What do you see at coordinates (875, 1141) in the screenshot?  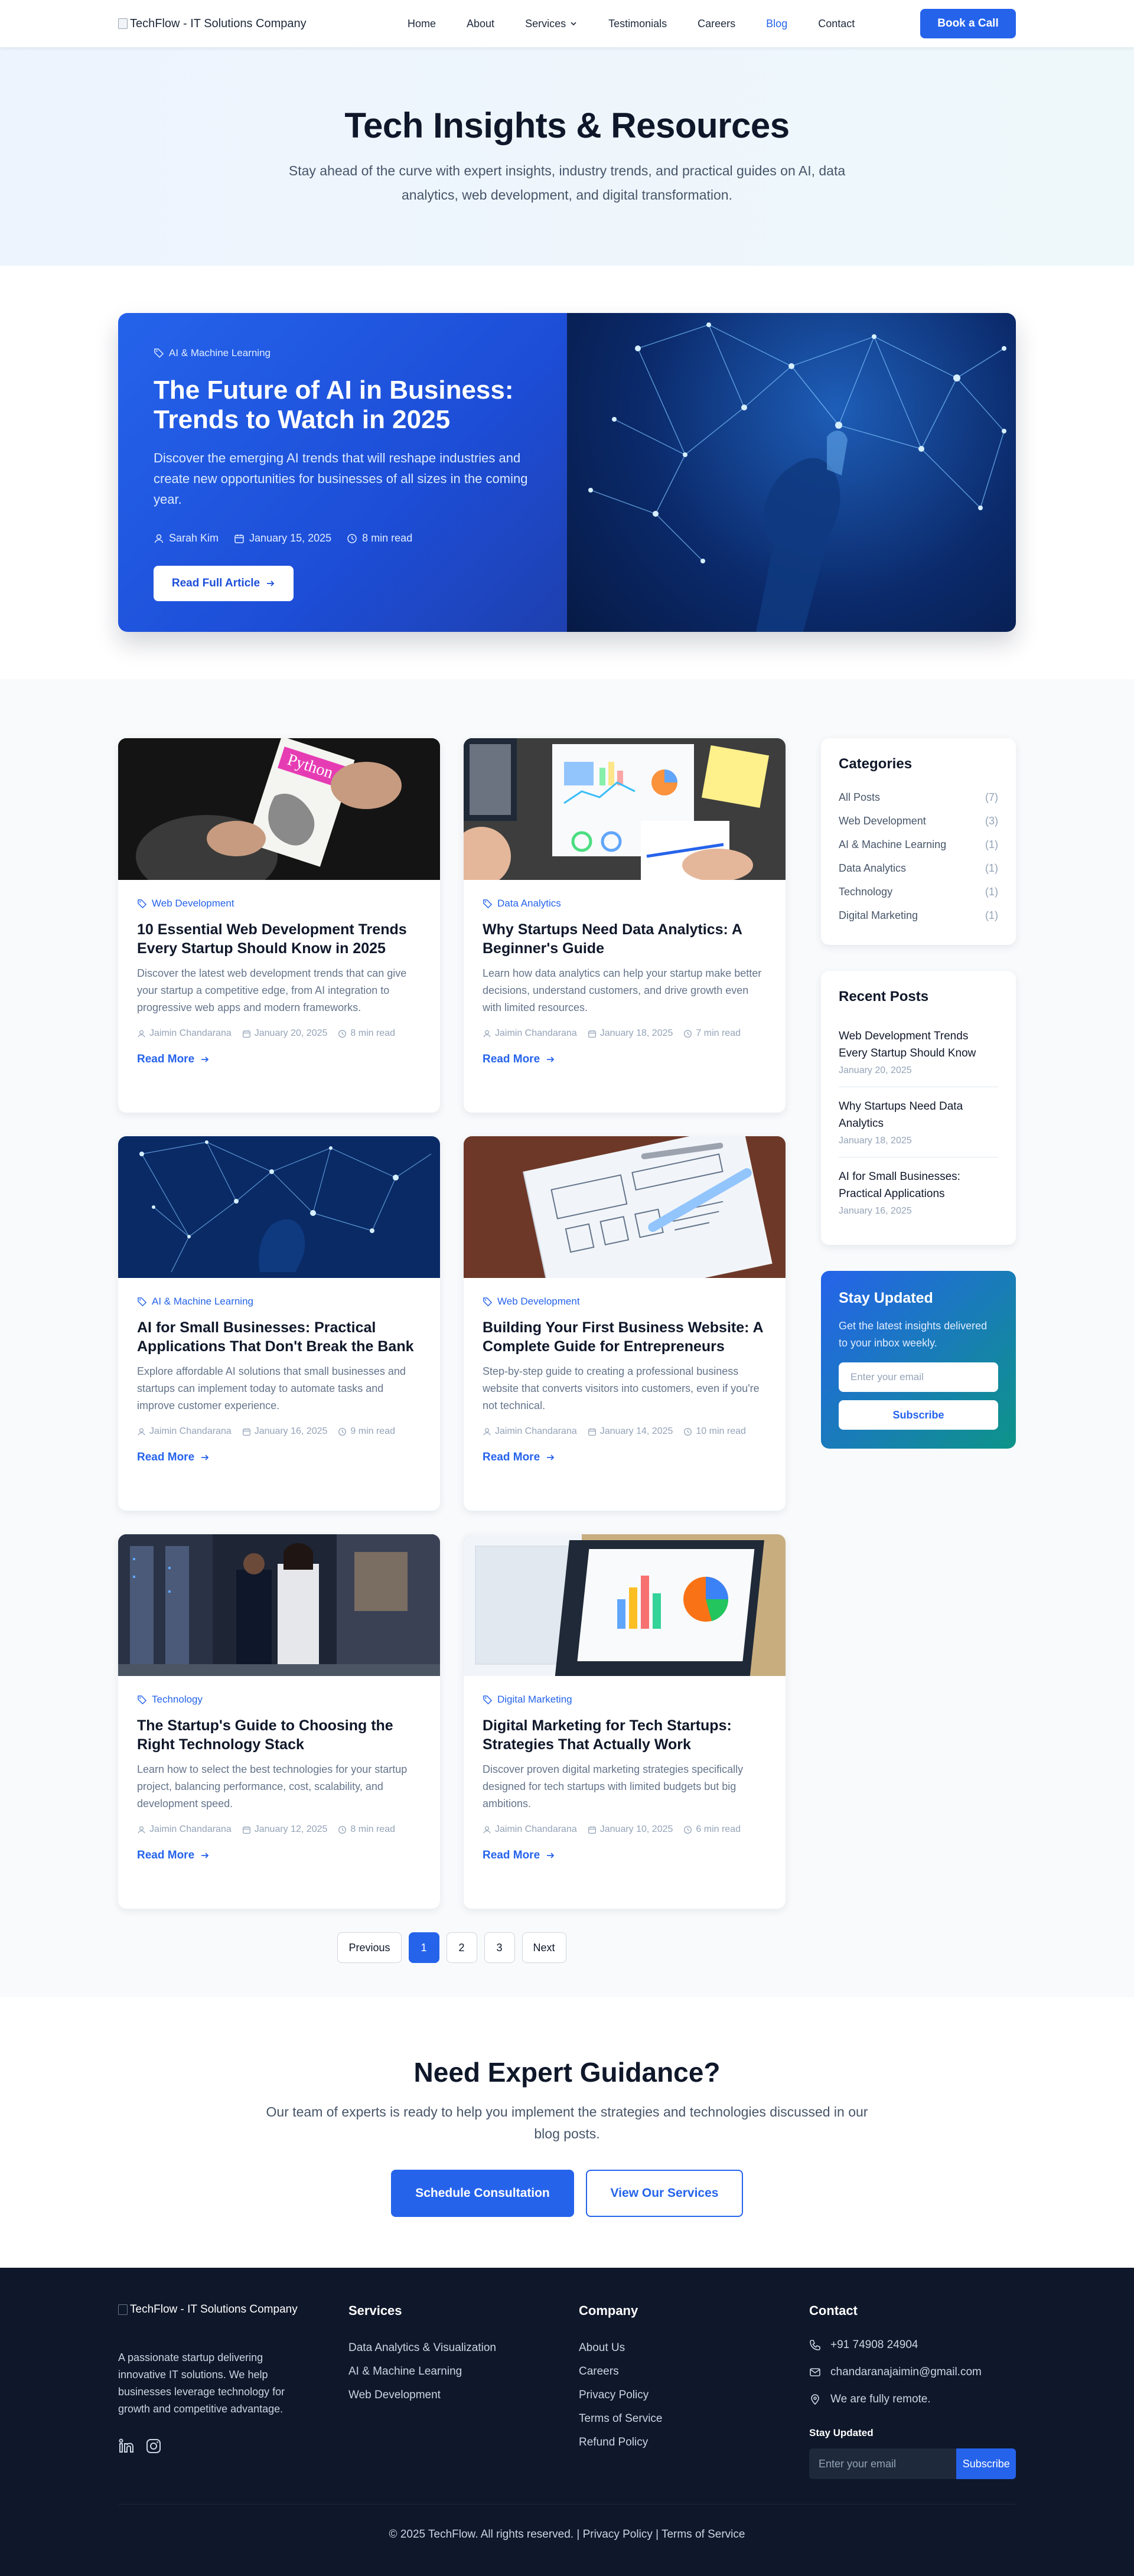 I see `recent-post-date: January 18, 2025` at bounding box center [875, 1141].